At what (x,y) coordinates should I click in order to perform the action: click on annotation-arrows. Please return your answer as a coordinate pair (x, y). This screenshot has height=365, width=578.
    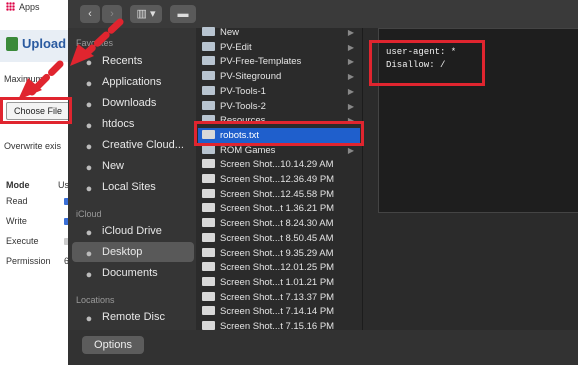
    Looking at the image, I should click on (71, 59).